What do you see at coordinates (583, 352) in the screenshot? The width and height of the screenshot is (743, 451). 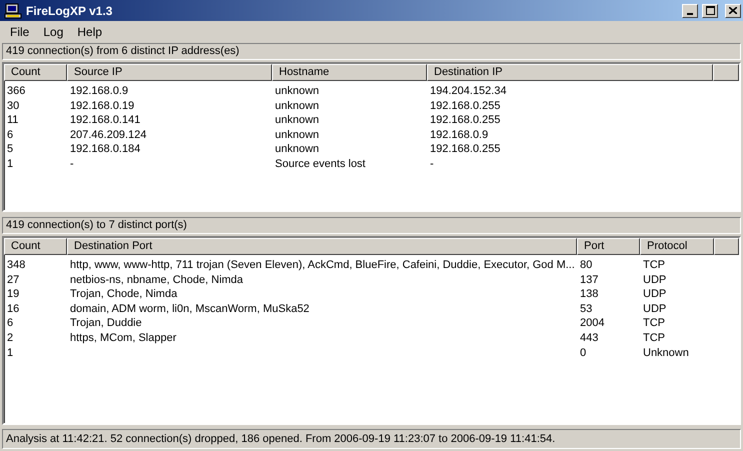 I see `table-cell: 0` at bounding box center [583, 352].